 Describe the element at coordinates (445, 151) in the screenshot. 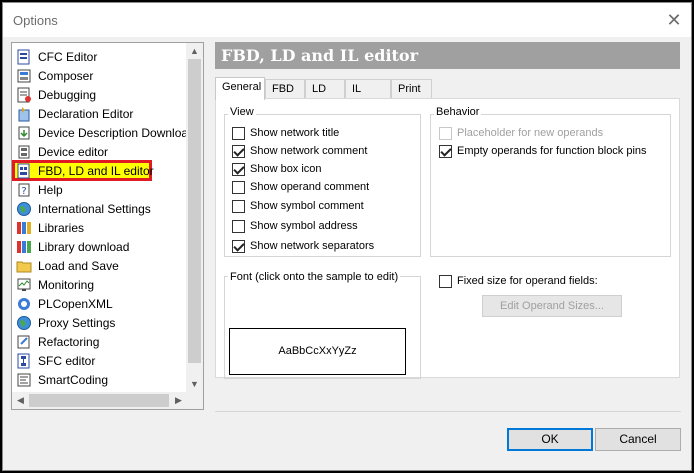

I see `empty-operands-checkbox` at that location.